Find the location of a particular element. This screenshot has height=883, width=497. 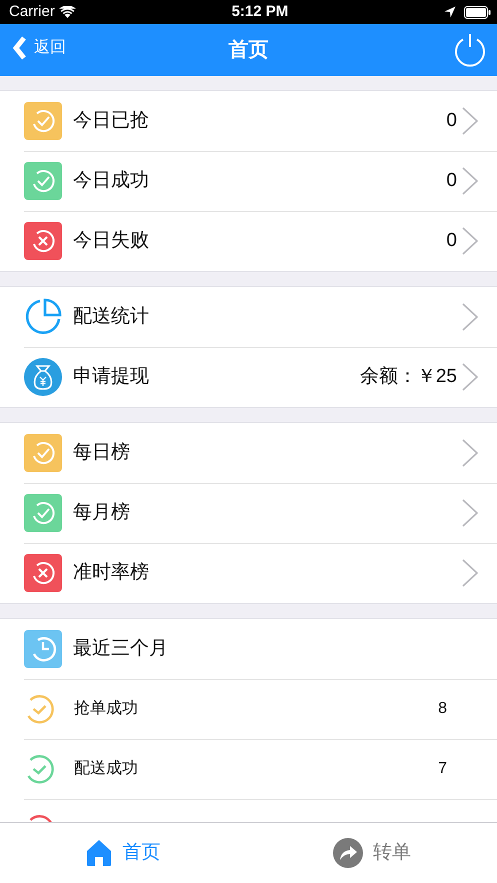

power-button is located at coordinates (470, 50).